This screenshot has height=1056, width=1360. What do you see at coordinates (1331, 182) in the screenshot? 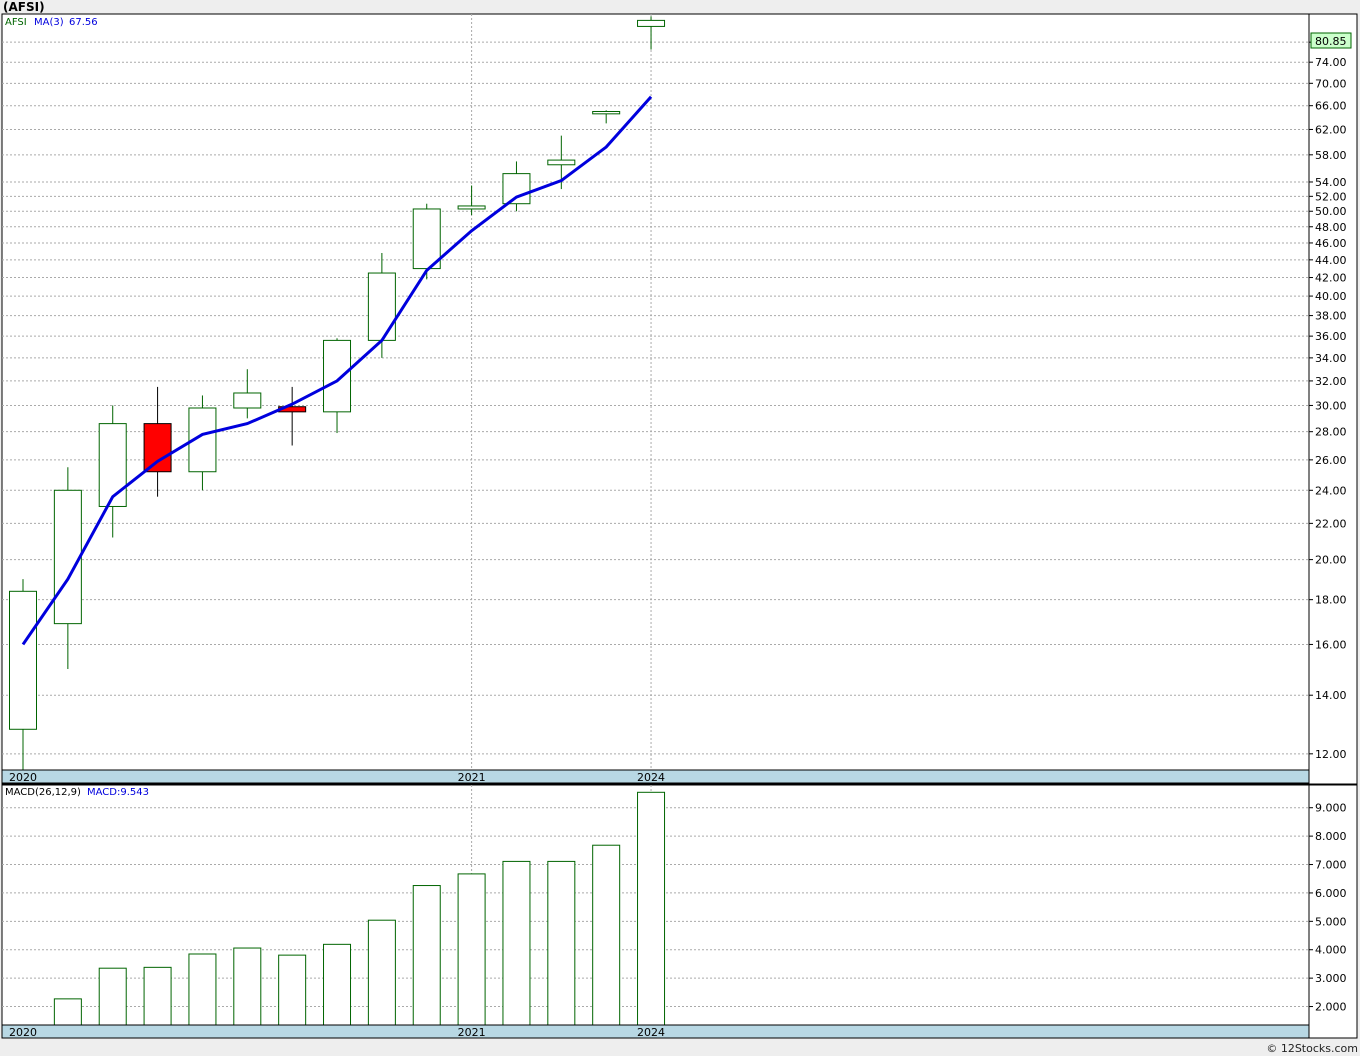
I see `price-tick-label: 54.00` at bounding box center [1331, 182].